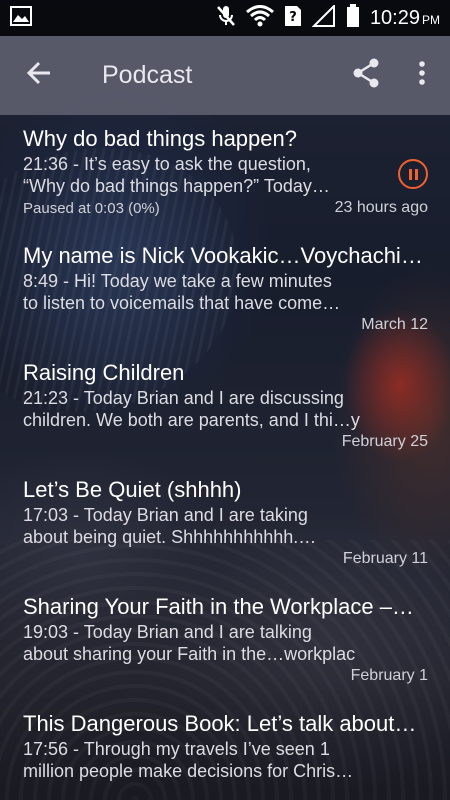 The height and width of the screenshot is (800, 450). Describe the element at coordinates (104, 372) in the screenshot. I see `episode-title: Raising Children` at that location.